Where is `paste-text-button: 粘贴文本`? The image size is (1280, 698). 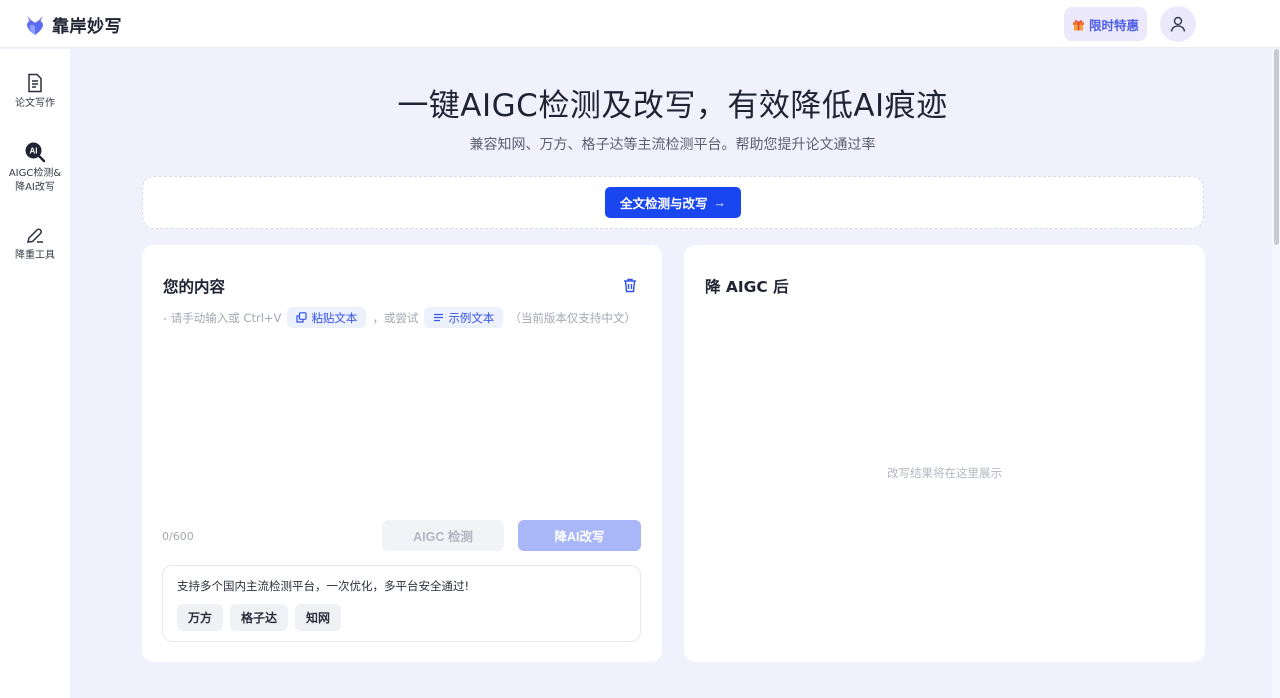
paste-text-button: 粘贴文本 is located at coordinates (327, 317).